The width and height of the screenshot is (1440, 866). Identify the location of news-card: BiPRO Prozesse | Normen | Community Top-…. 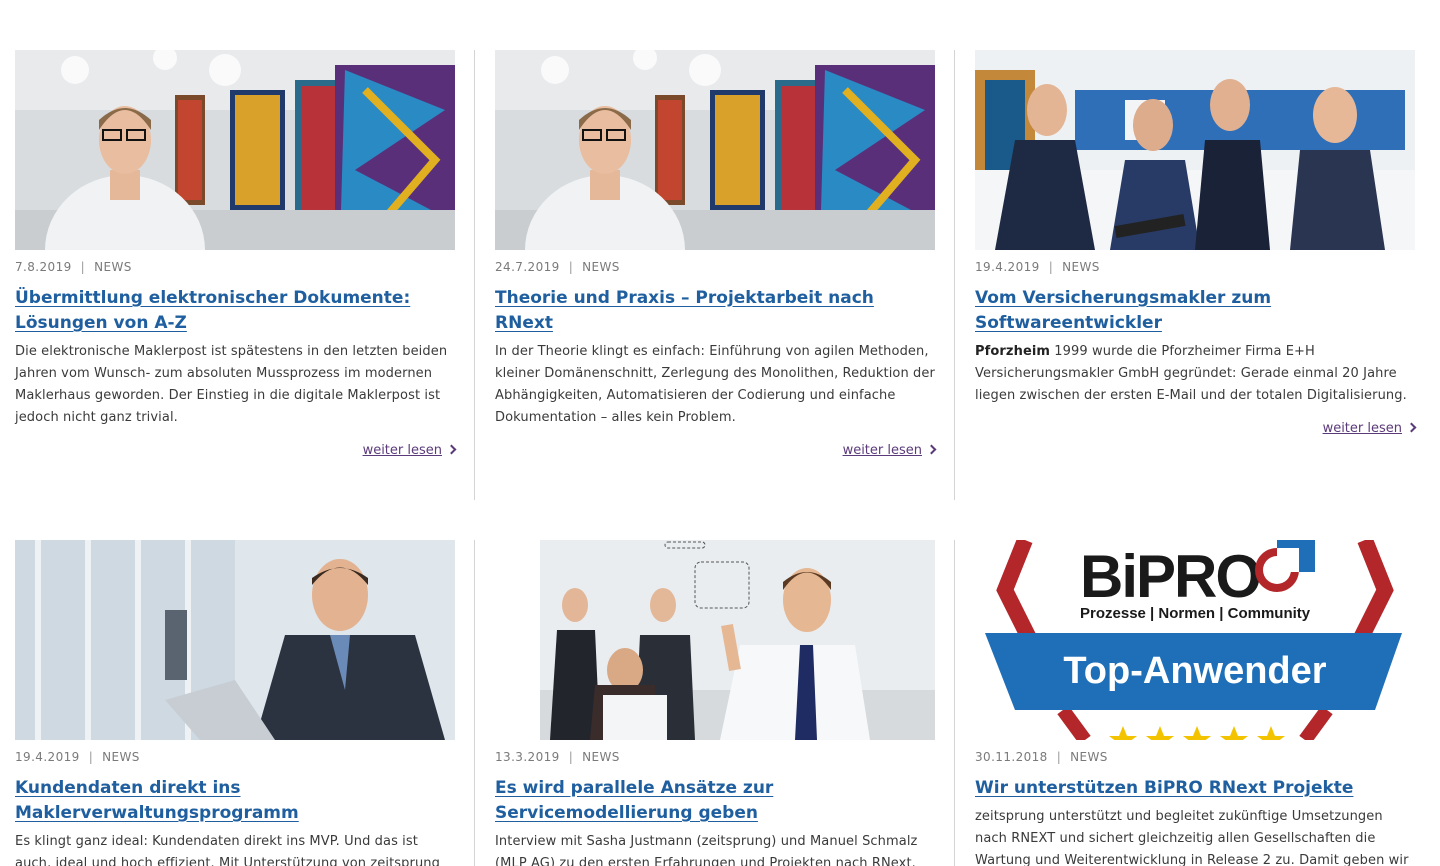
(1195, 703).